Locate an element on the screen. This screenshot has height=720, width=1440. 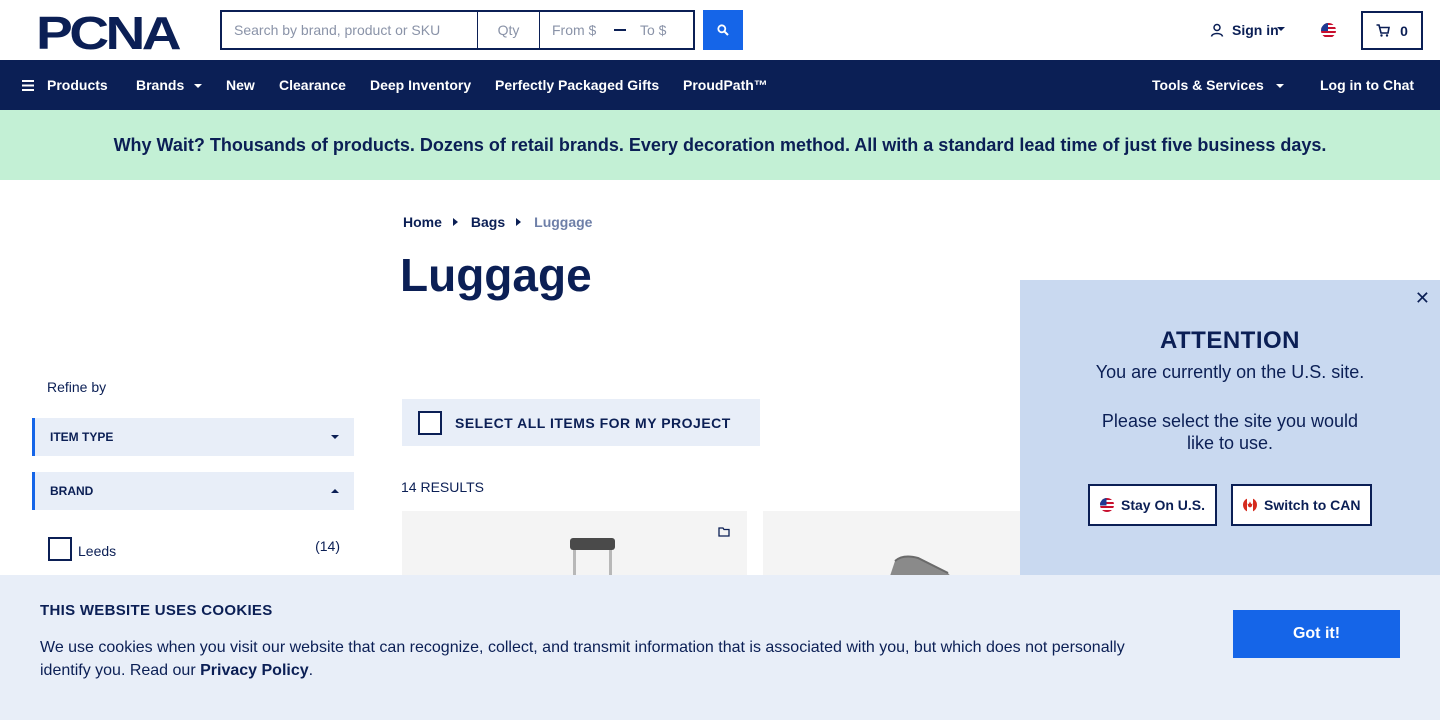
brand-option-leeds: Leeds (14) is located at coordinates (194, 549).